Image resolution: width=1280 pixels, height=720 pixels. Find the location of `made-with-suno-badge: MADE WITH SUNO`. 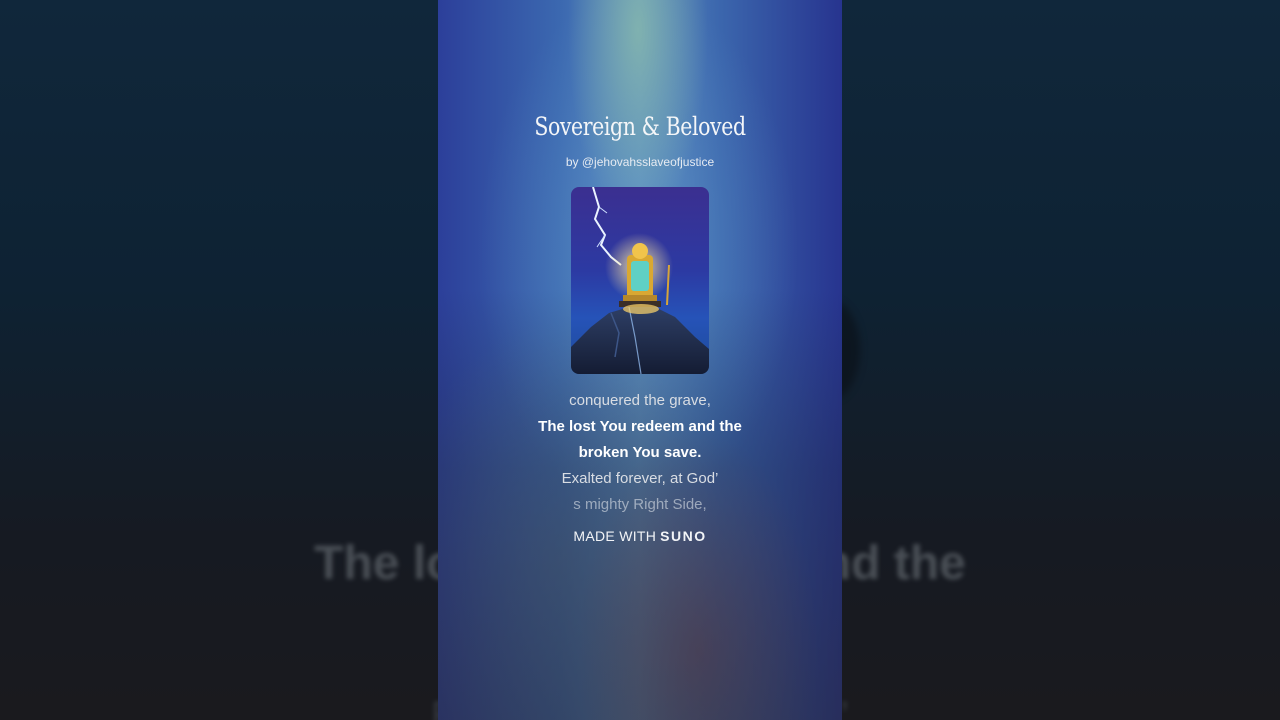

made-with-suno-badge: MADE WITH SUNO is located at coordinates (640, 536).